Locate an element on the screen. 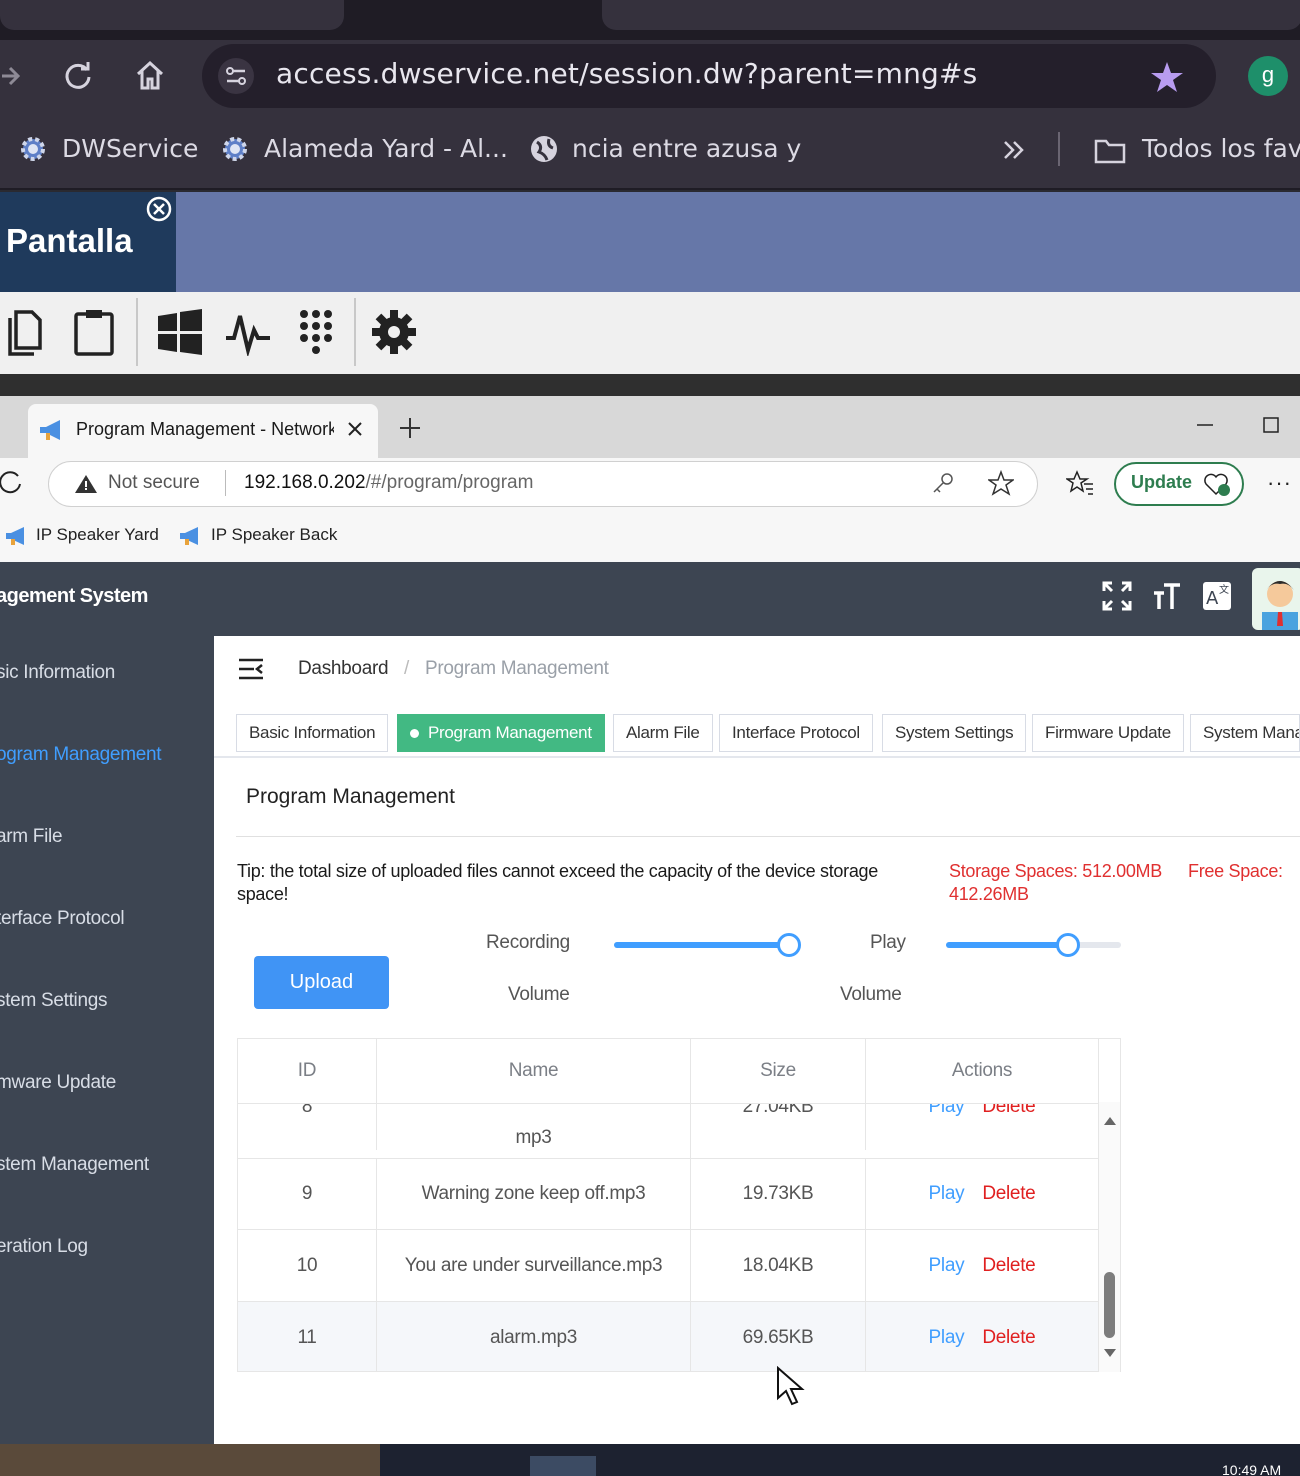 The width and height of the screenshot is (1300, 1476). bookmarks-folder-all: Todos los favo is located at coordinates (1221, 148).